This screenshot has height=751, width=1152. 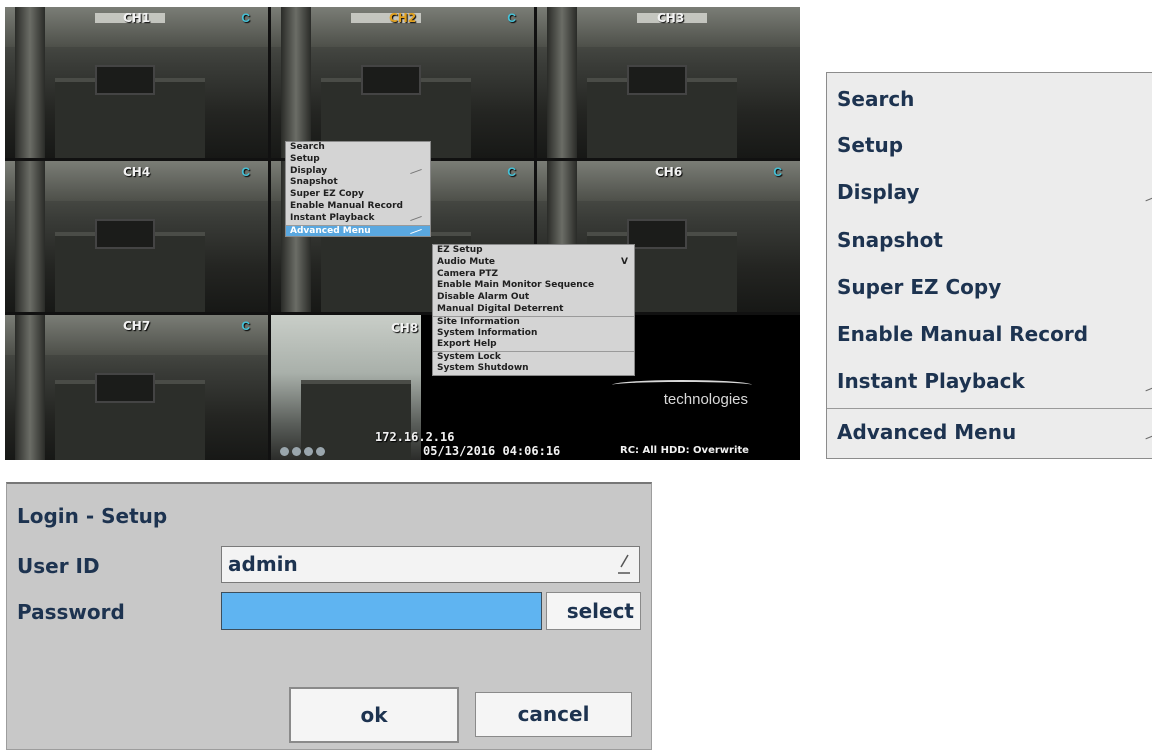 What do you see at coordinates (71, 612) in the screenshot?
I see `password-label: Password` at bounding box center [71, 612].